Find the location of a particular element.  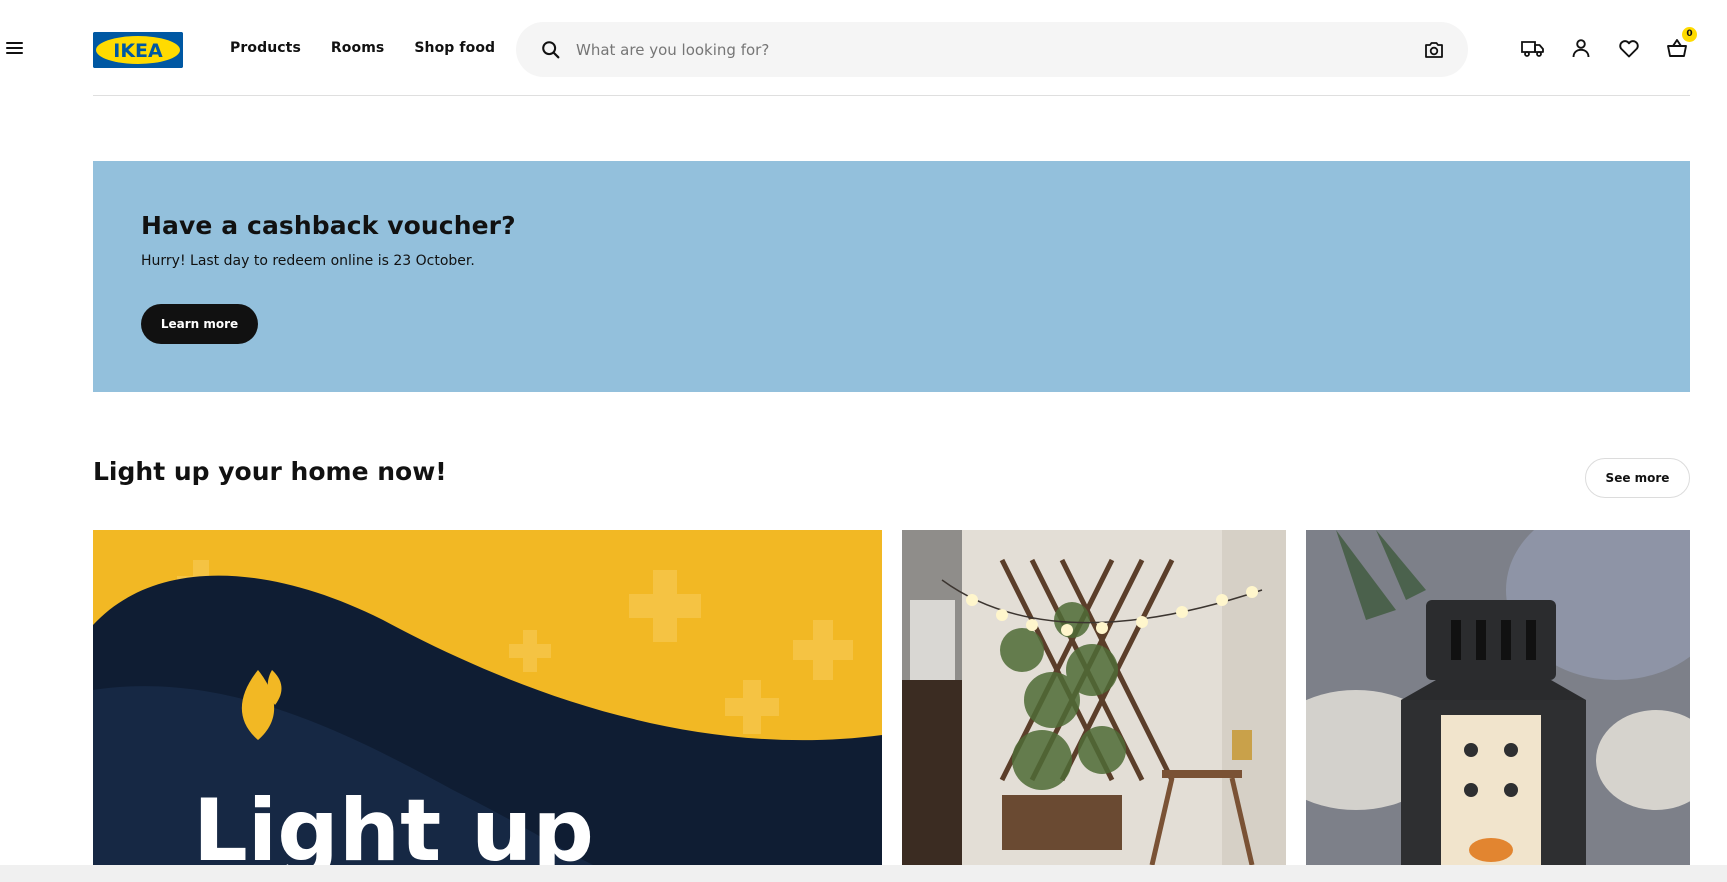

black-lantern-image is located at coordinates (1498, 697).